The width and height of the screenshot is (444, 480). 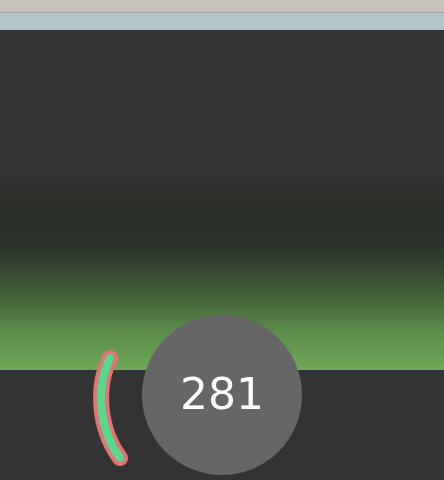 What do you see at coordinates (222, 21) in the screenshot?
I see `top-bar` at bounding box center [222, 21].